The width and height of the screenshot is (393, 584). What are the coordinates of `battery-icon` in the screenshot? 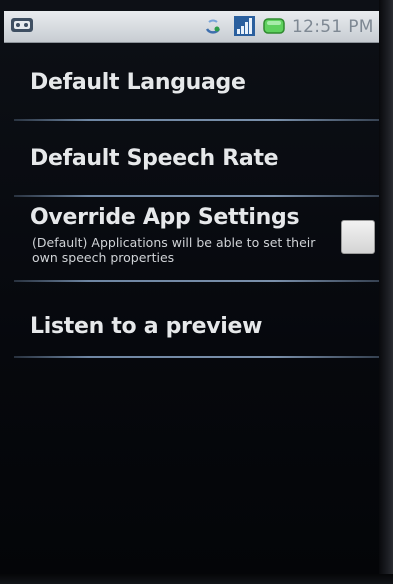 It's located at (274, 26).